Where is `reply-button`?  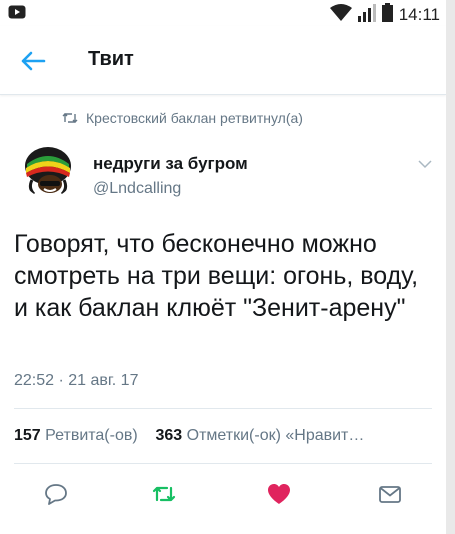
reply-button is located at coordinates (56, 494).